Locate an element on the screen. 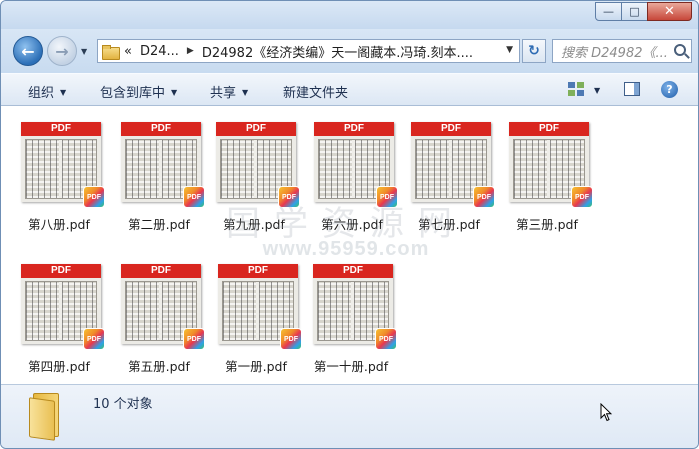  maximize-button: □ is located at coordinates (634, 11).